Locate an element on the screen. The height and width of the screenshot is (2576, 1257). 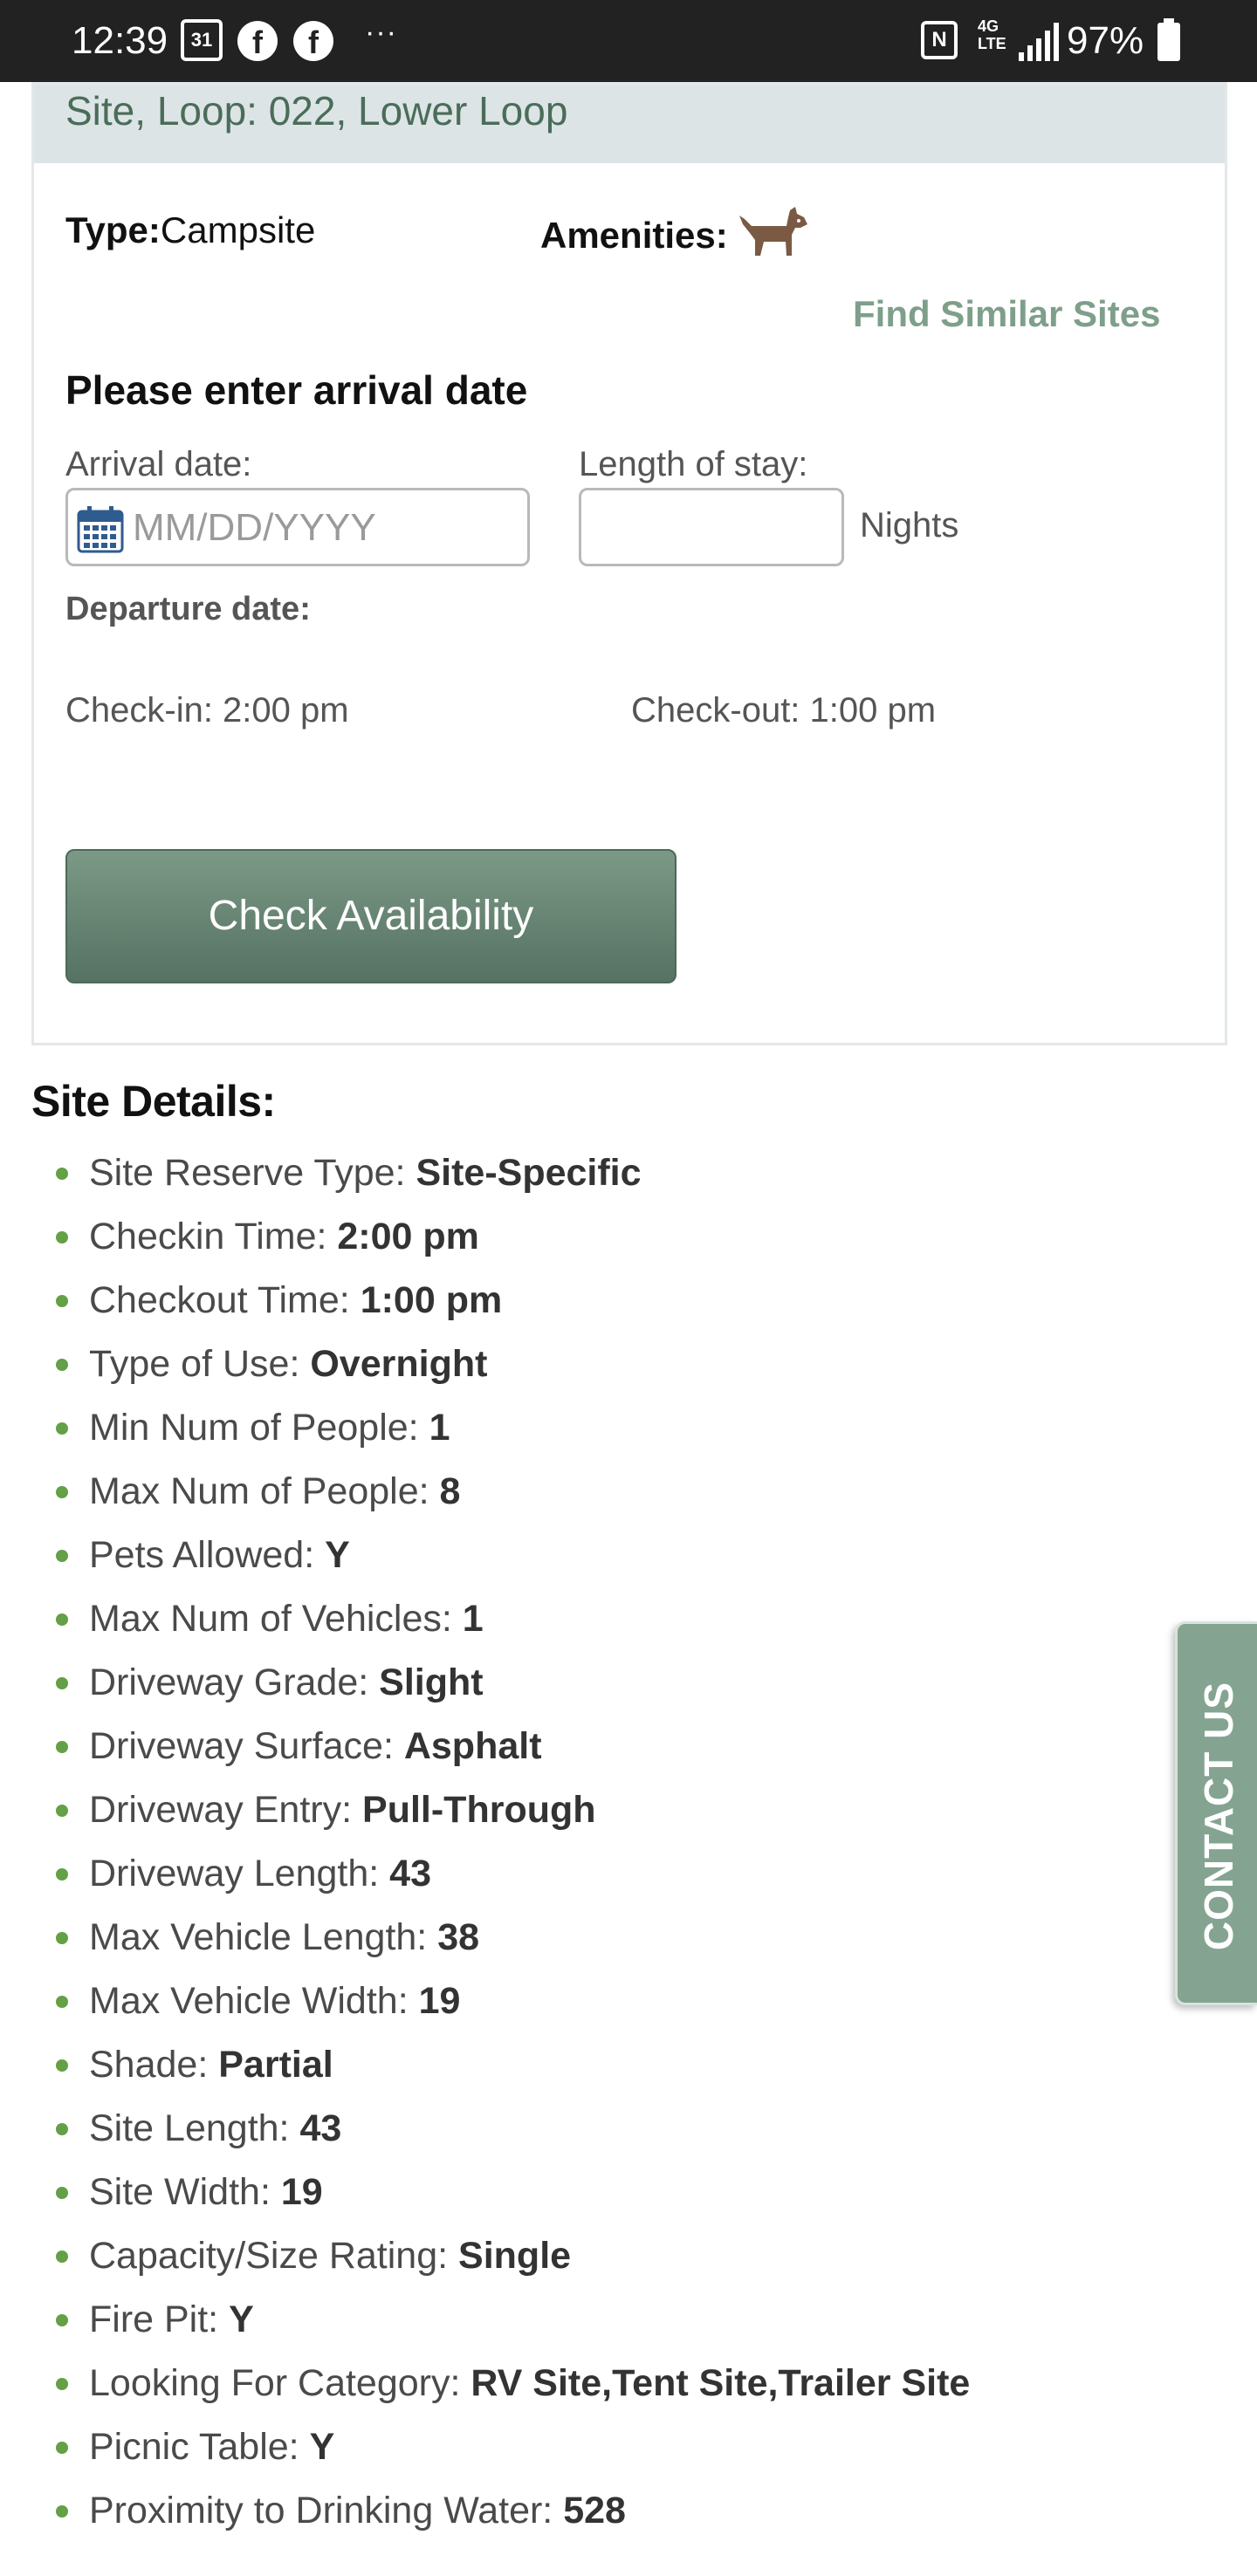
site-type: Type:Campsite is located at coordinates (190, 230).